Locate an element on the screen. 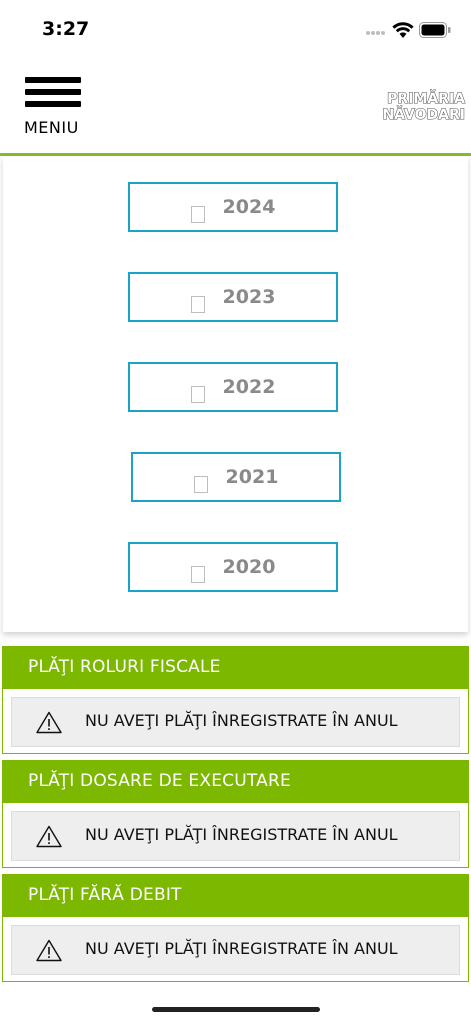 This screenshot has width=471, height=1024. svg-text: NĂVODARI is located at coordinates (423, 113).